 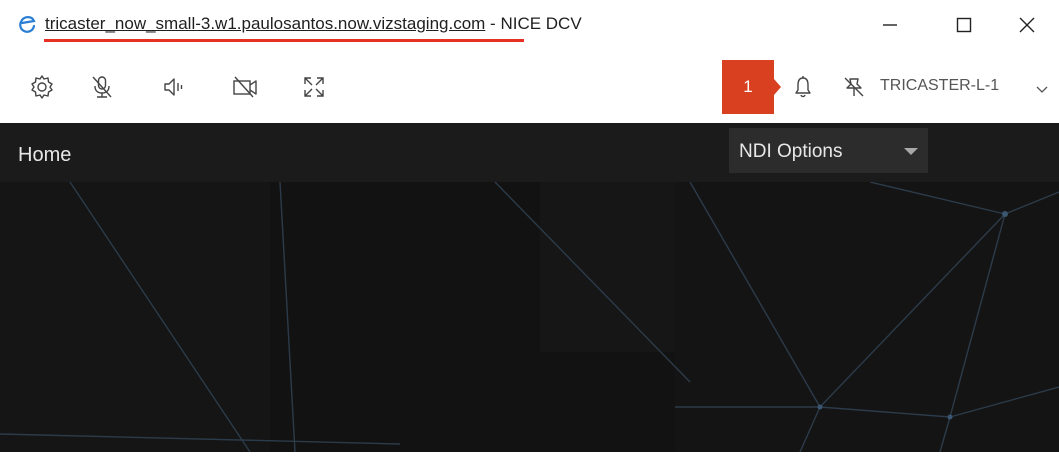 What do you see at coordinates (791, 151) in the screenshot?
I see `ndi-options-label: NDI Options` at bounding box center [791, 151].